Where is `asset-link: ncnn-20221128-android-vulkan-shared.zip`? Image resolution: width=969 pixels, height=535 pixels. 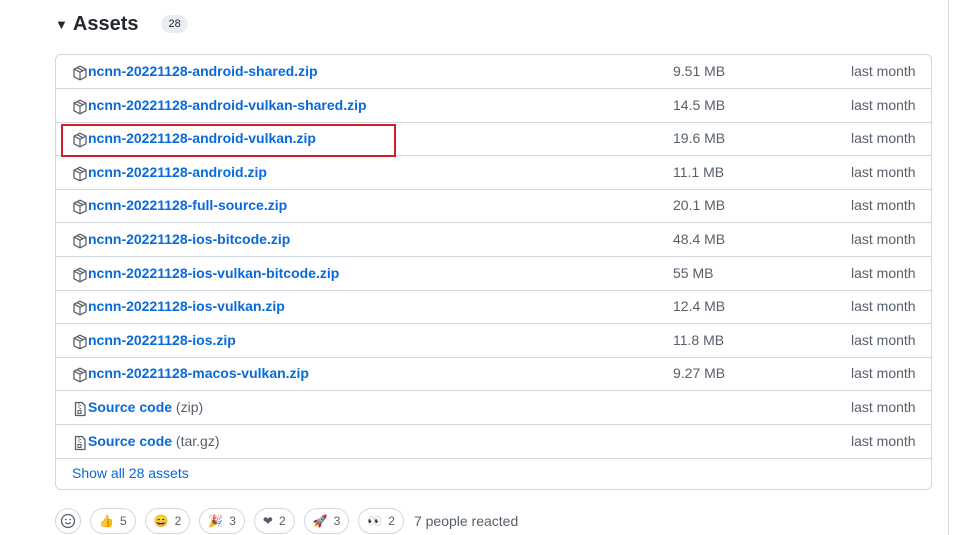 asset-link: ncnn-20221128-android-vulkan-shared.zip is located at coordinates (227, 105).